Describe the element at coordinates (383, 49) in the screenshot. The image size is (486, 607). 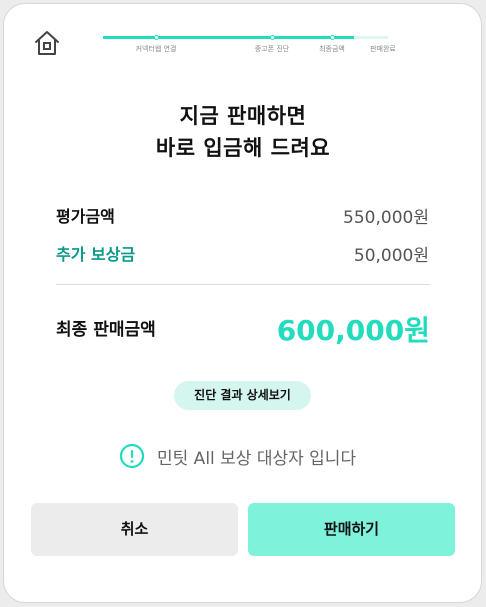
I see `progress-step-label: 판매완료` at that location.